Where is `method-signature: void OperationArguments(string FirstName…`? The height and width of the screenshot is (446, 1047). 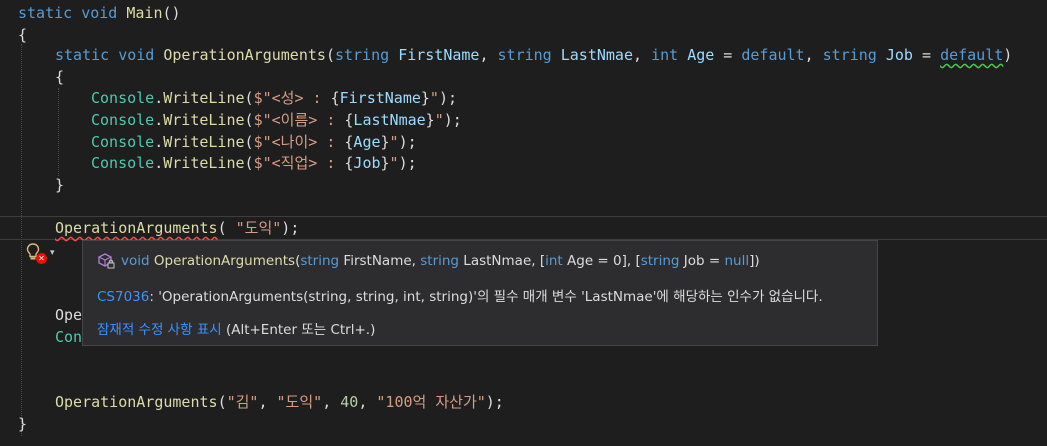
method-signature: void OperationArguments(string FirstName… is located at coordinates (428, 261).